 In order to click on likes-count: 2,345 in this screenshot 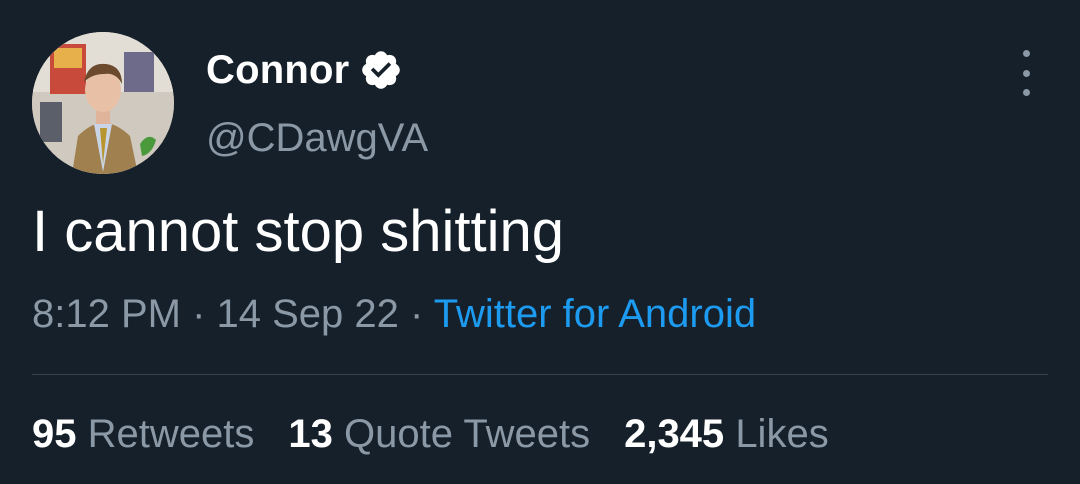, I will do `click(674, 434)`.